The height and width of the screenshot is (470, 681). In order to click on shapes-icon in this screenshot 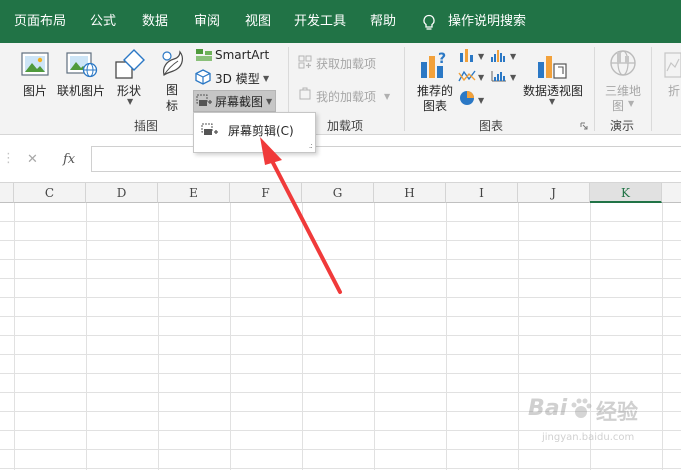, I will do `click(130, 64)`.